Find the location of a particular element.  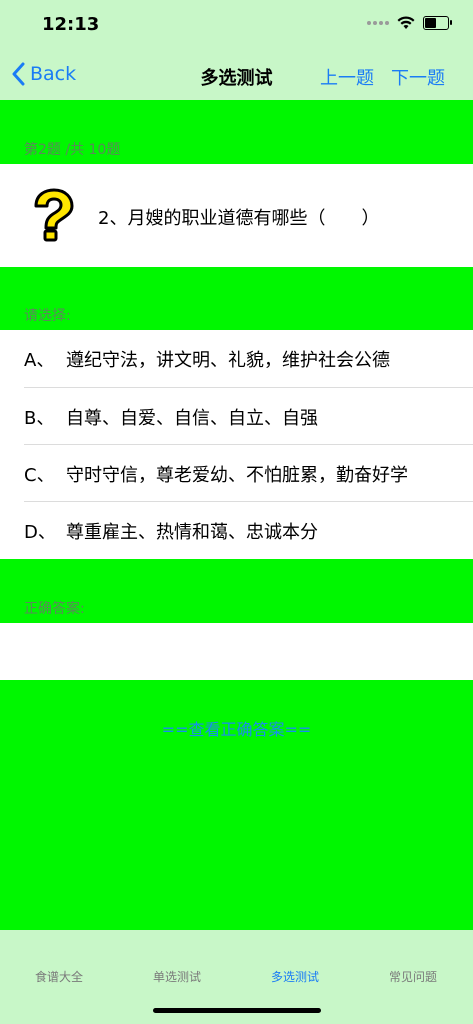

option-b: B、 自尊、自爱、自信、自立、自强 is located at coordinates (236, 416).